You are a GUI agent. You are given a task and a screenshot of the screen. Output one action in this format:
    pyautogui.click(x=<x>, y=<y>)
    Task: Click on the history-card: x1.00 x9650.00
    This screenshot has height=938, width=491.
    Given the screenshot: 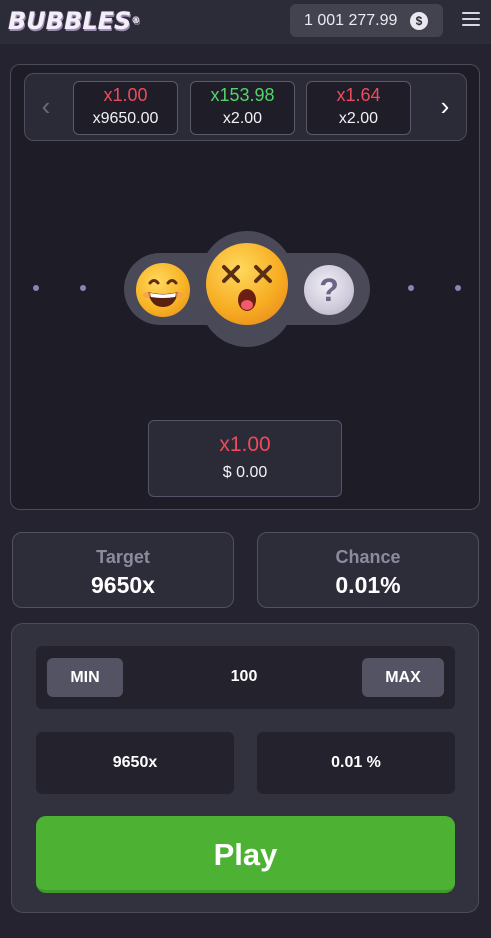 What is the action you would take?
    pyautogui.click(x=125, y=108)
    